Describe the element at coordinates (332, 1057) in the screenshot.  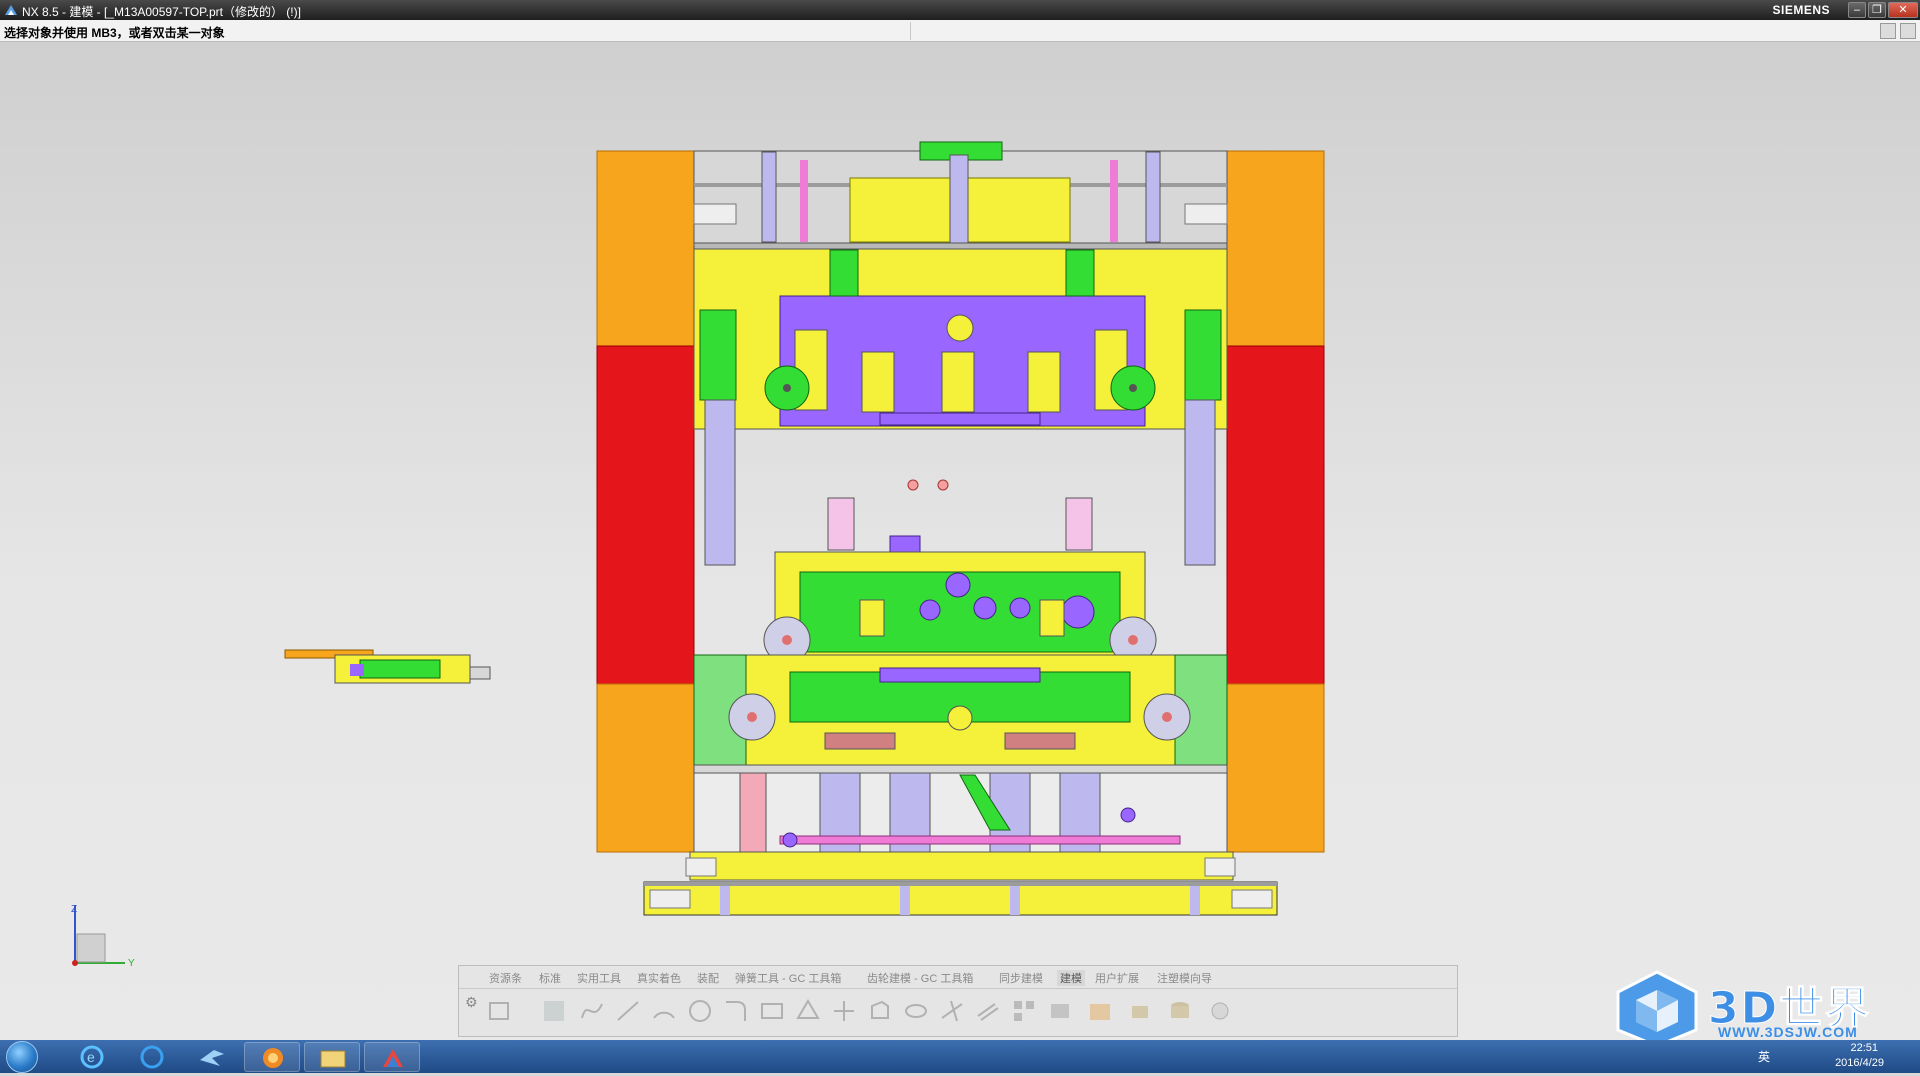
I see `explorer-icon` at that location.